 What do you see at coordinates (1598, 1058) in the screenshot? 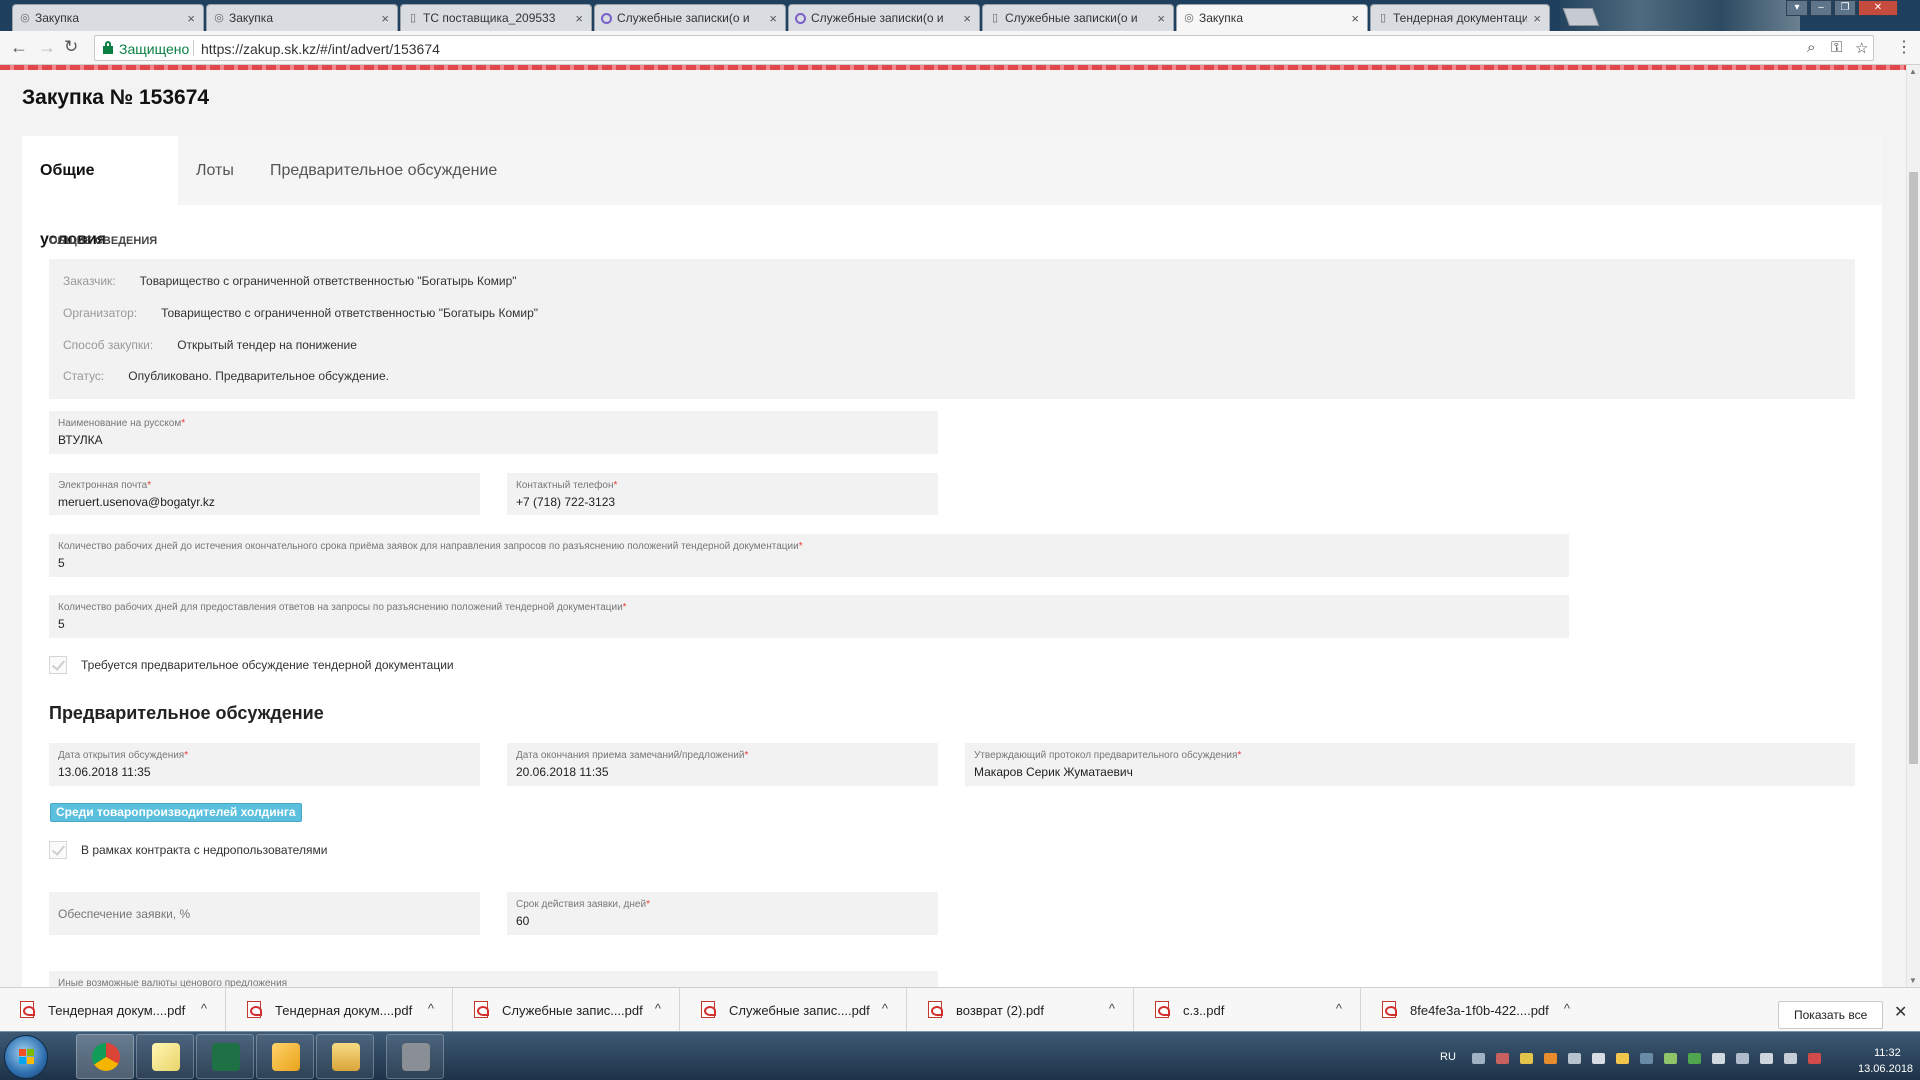
I see `volume-icon` at bounding box center [1598, 1058].